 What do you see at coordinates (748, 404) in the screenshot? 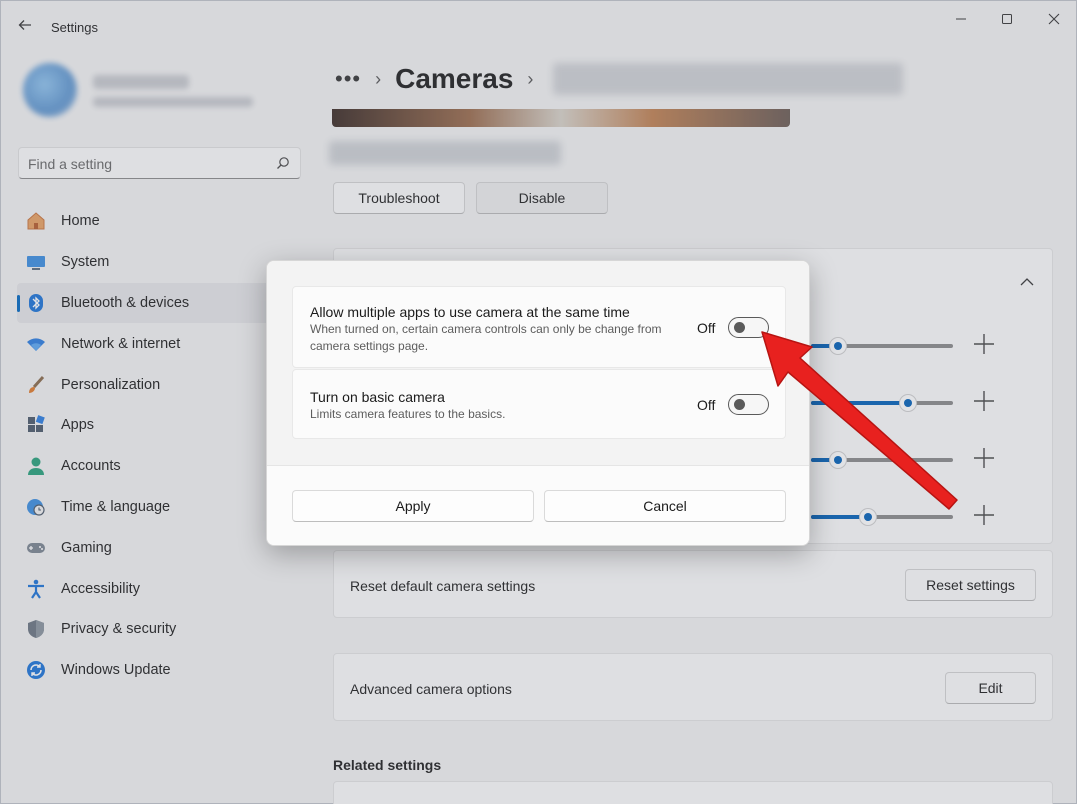
I see `basic-camera-toggle` at bounding box center [748, 404].